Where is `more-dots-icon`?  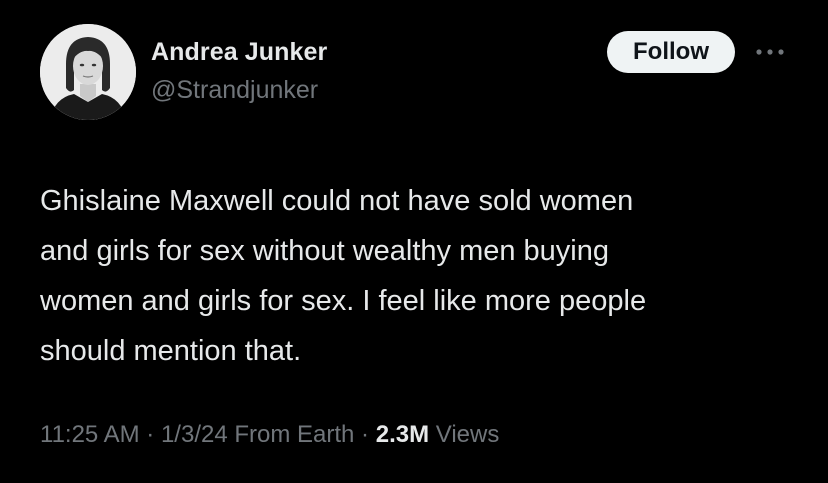 more-dots-icon is located at coordinates (770, 52).